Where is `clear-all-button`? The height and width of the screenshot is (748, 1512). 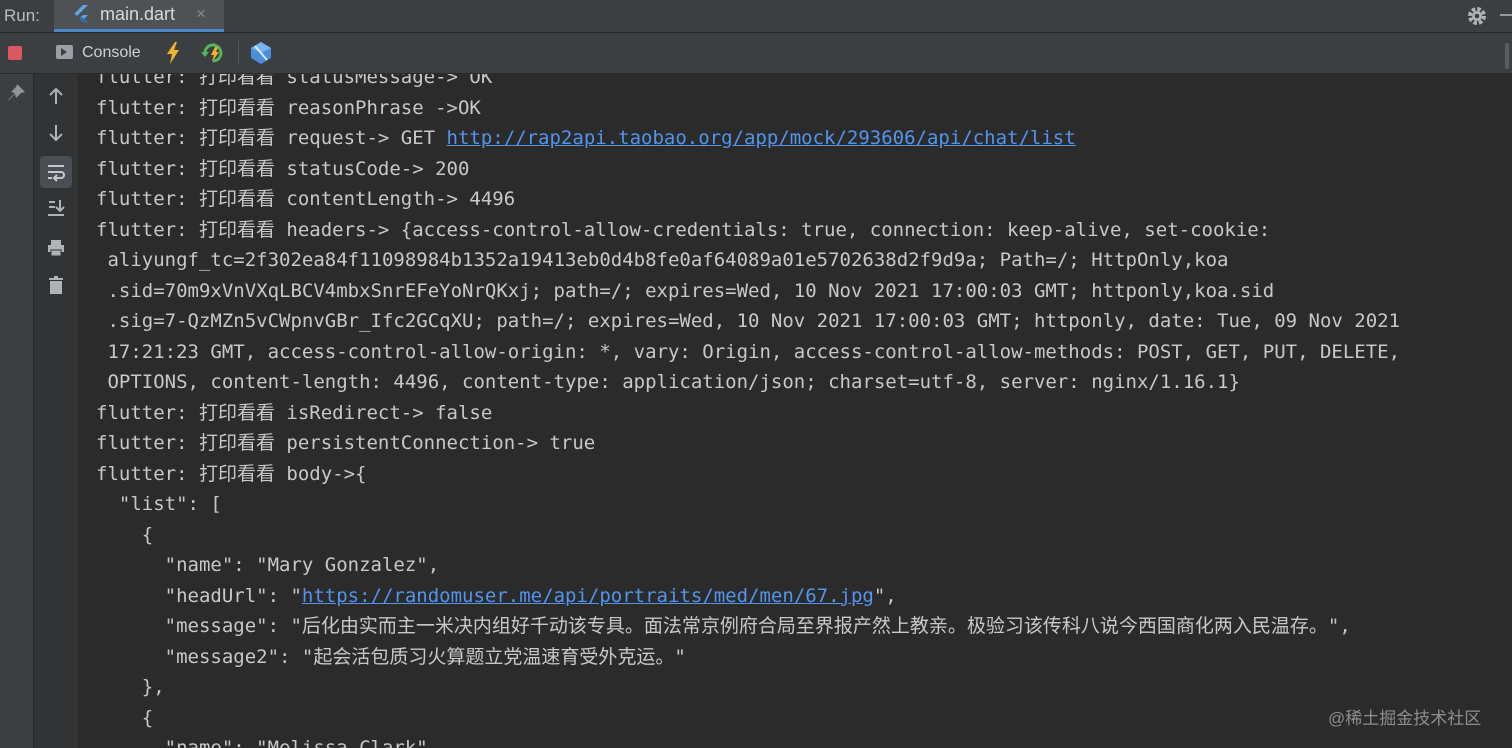
clear-all-button is located at coordinates (56, 285).